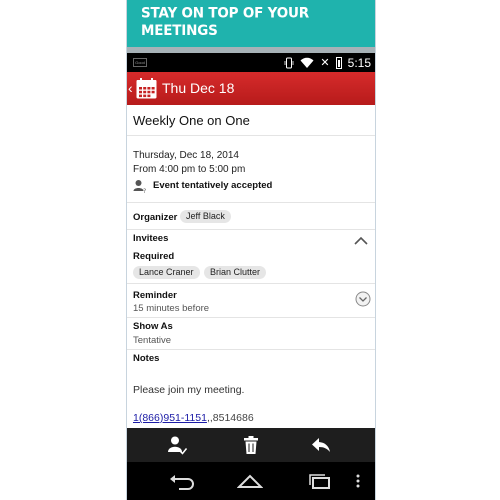  What do you see at coordinates (251, 88) in the screenshot?
I see `app-bar: ‹ Thu Dec 18` at bounding box center [251, 88].